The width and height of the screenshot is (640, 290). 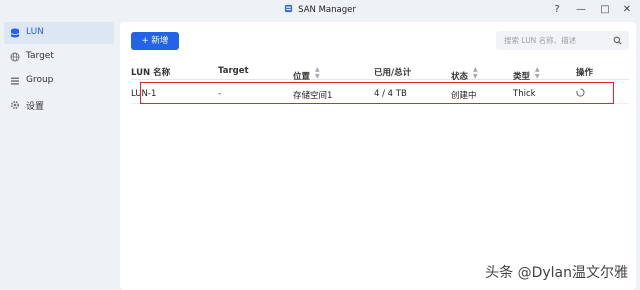 What do you see at coordinates (553, 40) in the screenshot?
I see `search-input` at bounding box center [553, 40].